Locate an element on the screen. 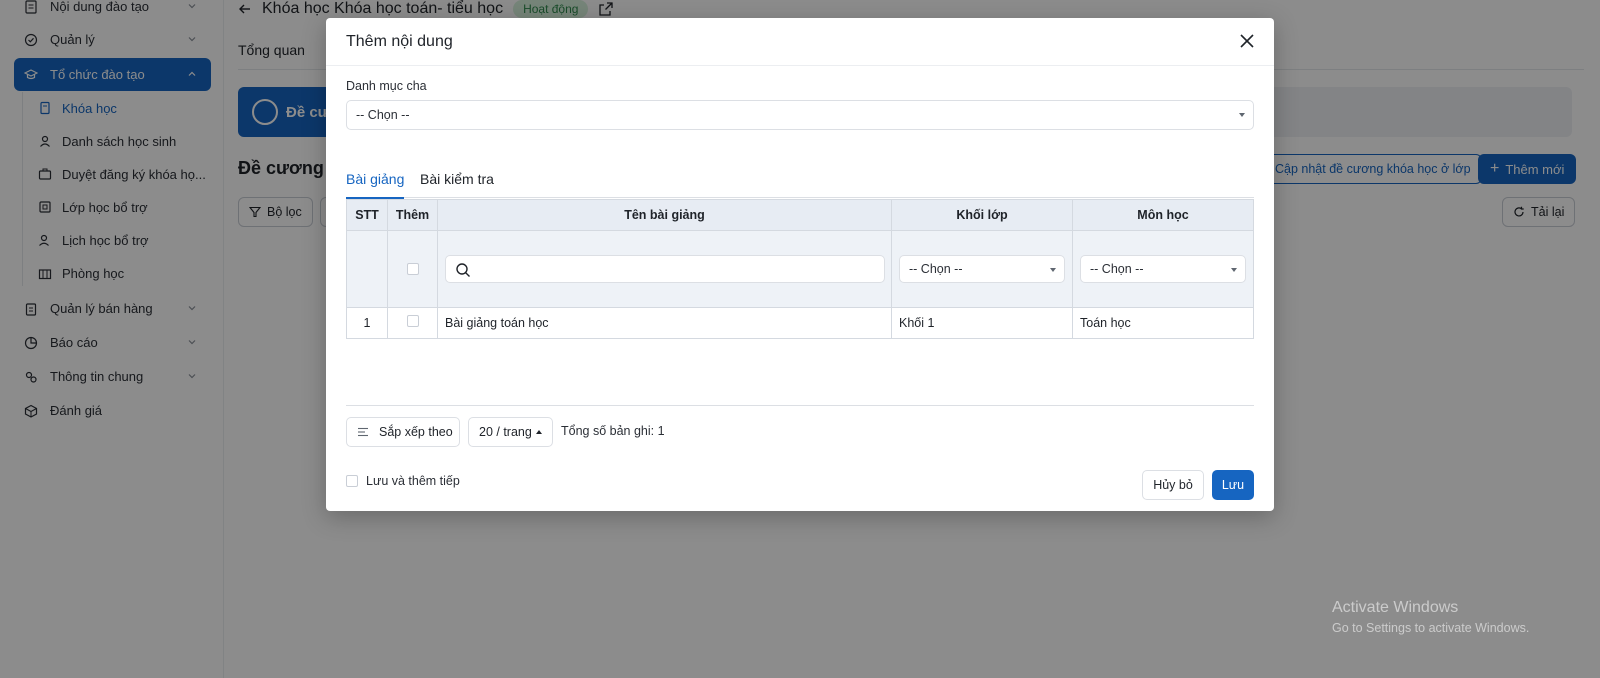 The image size is (1600, 678). total-records: Tổng số bản ghi: 1 is located at coordinates (613, 431).